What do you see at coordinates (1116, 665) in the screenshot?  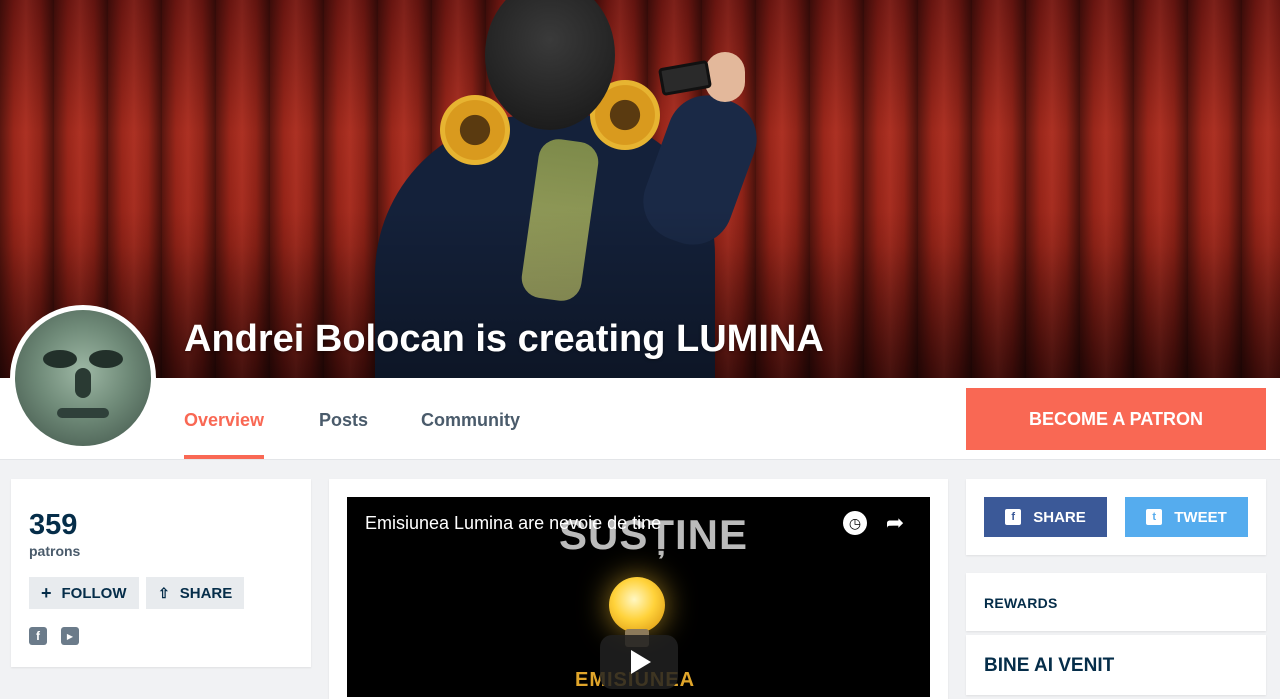 I see `reward-tier-card: BINE AI VENIT` at bounding box center [1116, 665].